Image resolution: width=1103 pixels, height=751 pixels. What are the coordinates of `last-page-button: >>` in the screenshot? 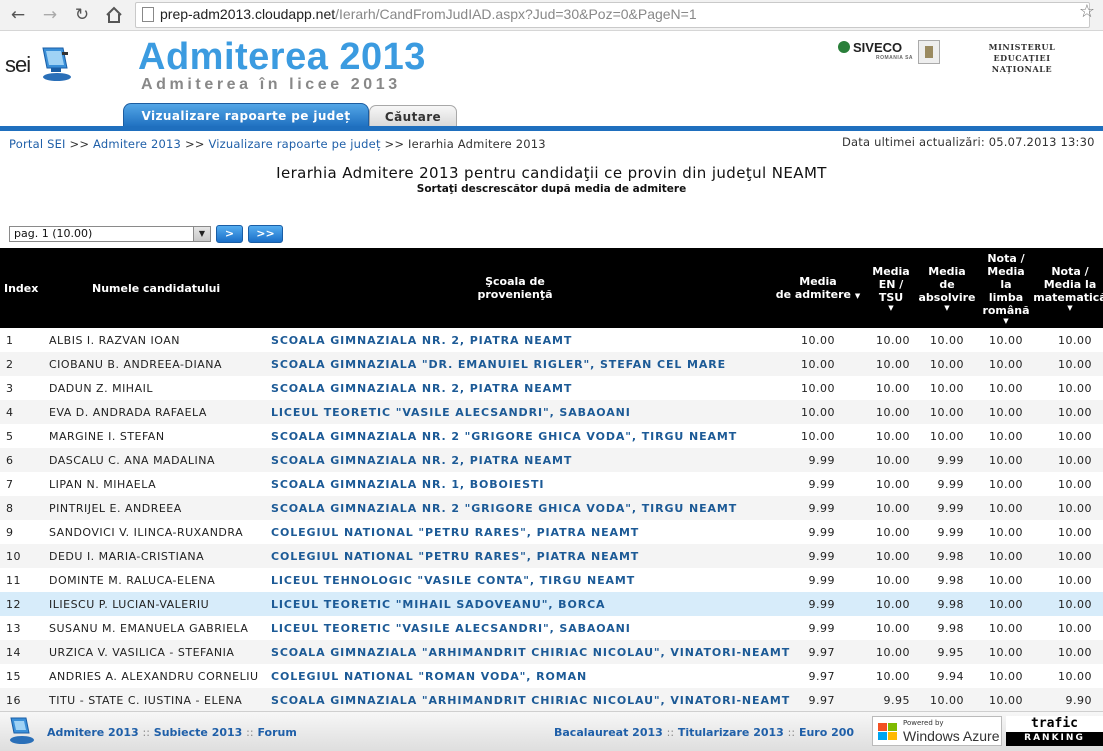 It's located at (265, 234).